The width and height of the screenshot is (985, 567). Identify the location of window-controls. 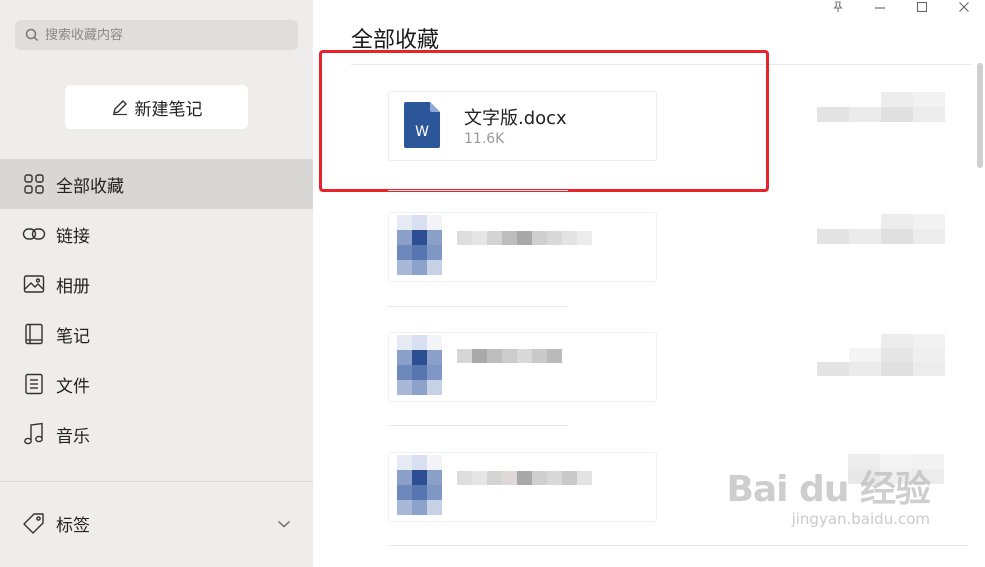
(901, 7).